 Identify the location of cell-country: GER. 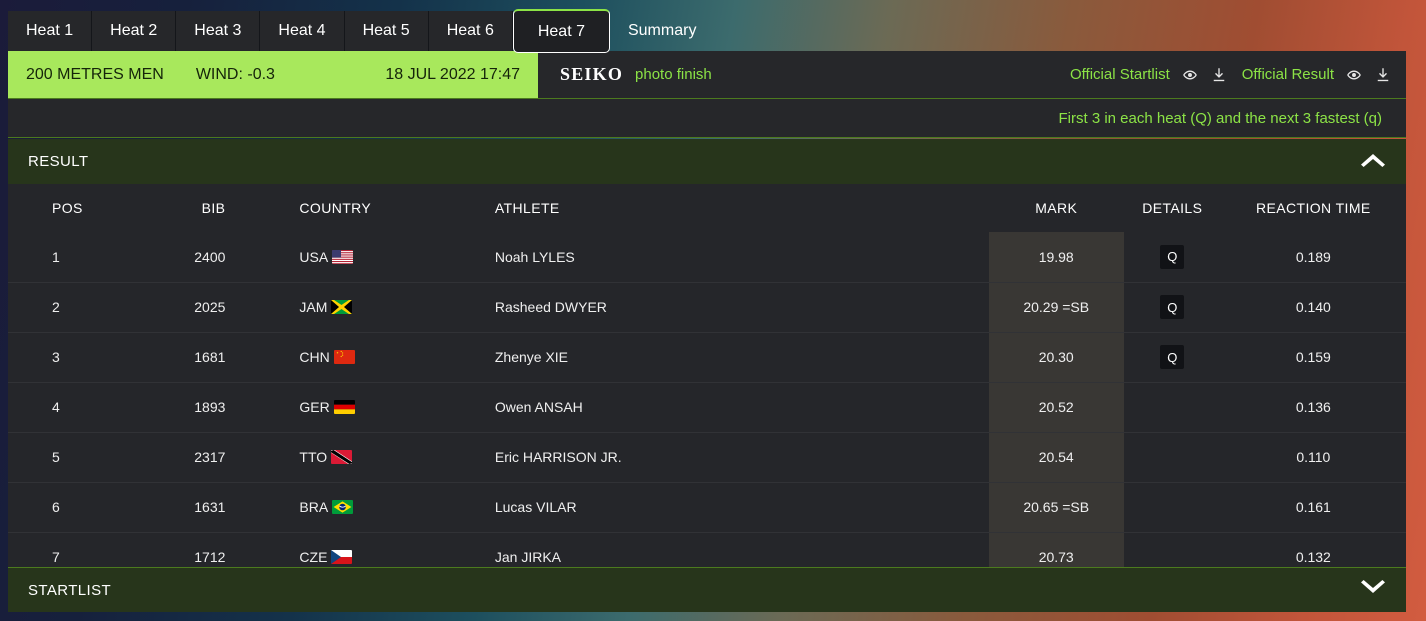
(342, 406).